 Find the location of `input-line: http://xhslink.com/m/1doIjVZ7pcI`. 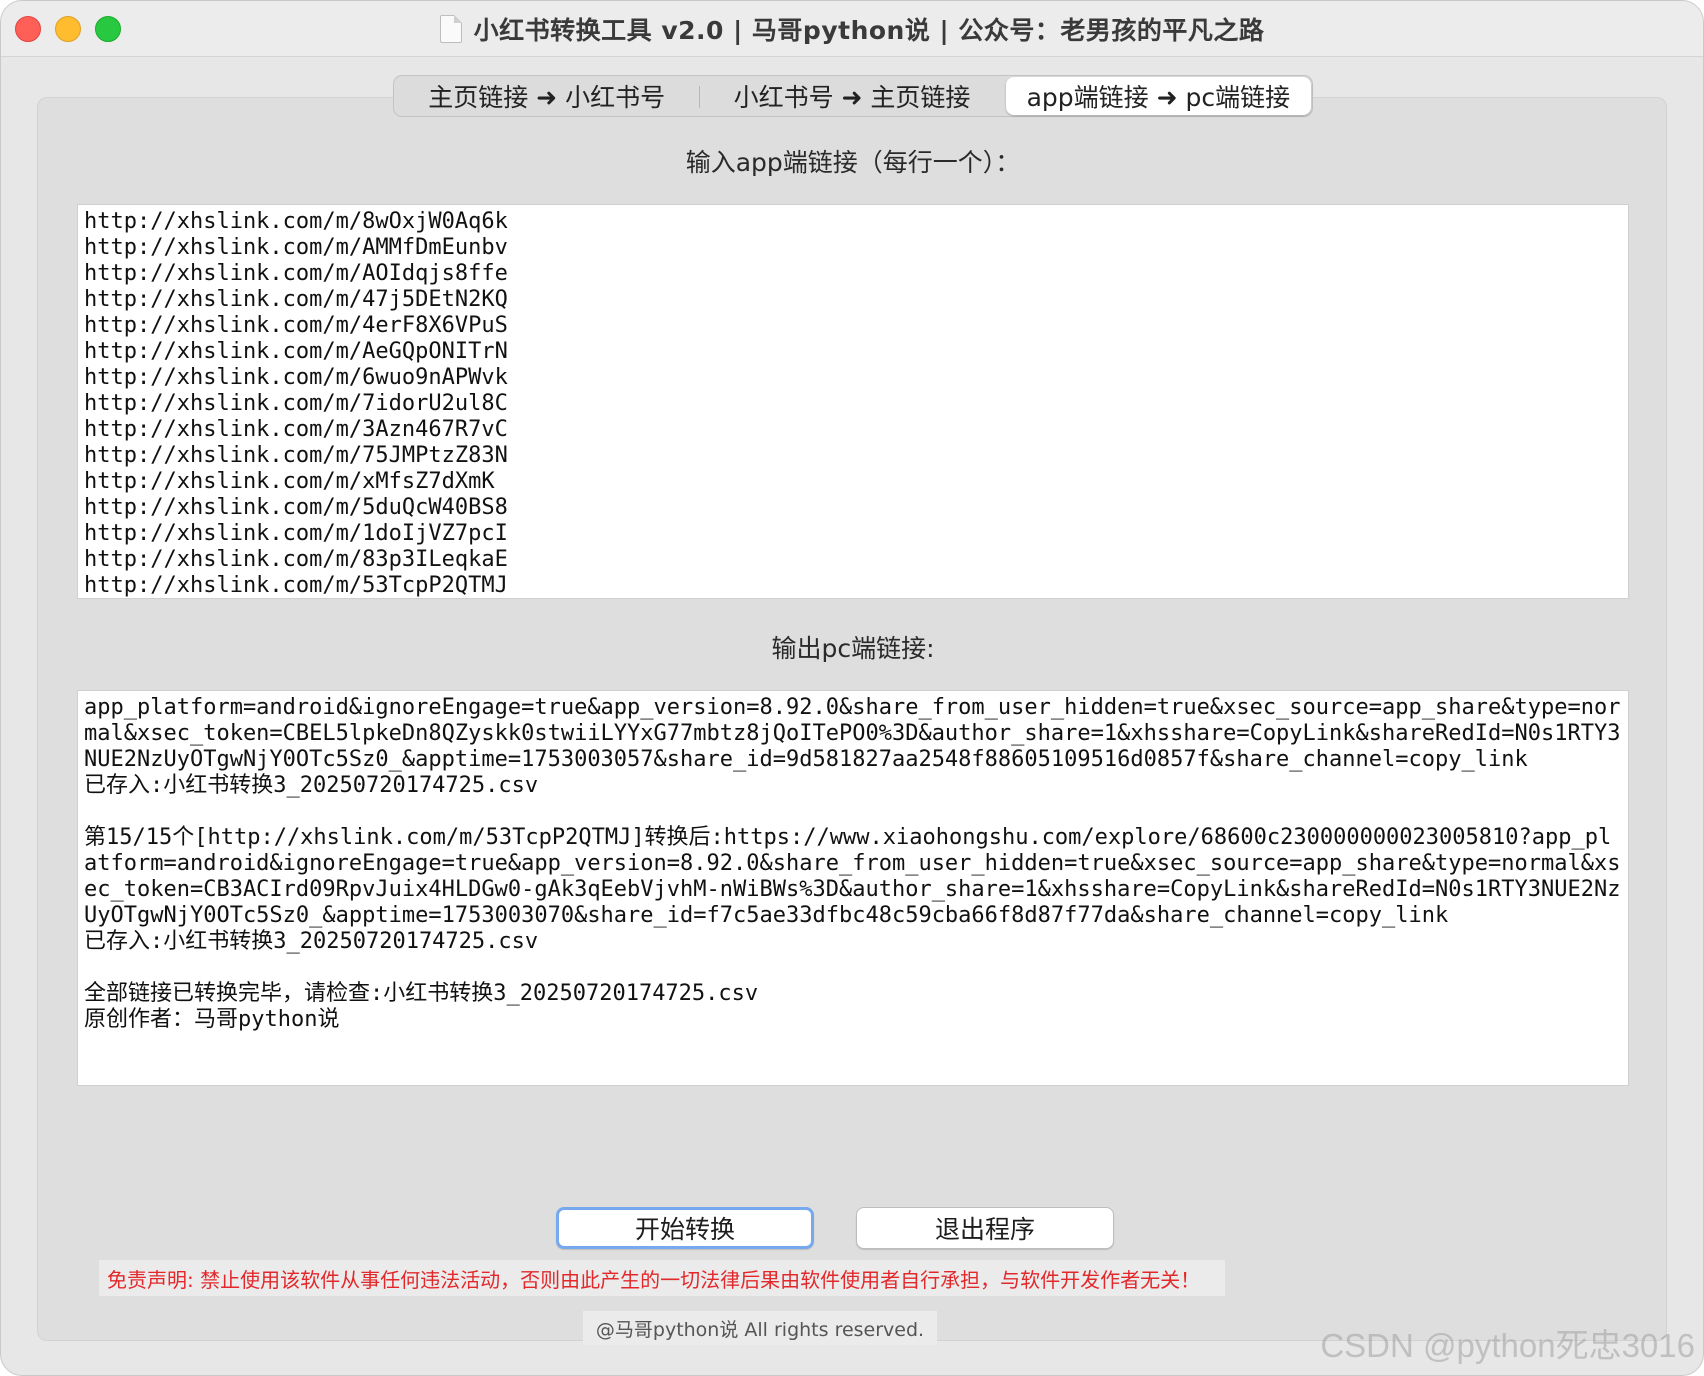

input-line: http://xhslink.com/m/1doIjVZ7pcI is located at coordinates (296, 533).